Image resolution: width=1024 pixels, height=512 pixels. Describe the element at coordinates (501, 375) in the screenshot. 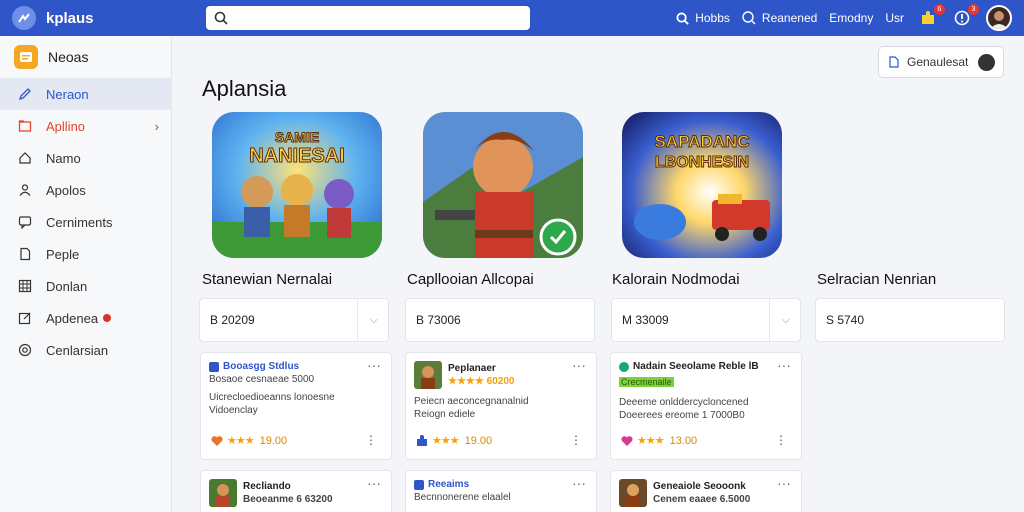

I see `list-item-header: Peplanaer ★★★★ 60200` at that location.